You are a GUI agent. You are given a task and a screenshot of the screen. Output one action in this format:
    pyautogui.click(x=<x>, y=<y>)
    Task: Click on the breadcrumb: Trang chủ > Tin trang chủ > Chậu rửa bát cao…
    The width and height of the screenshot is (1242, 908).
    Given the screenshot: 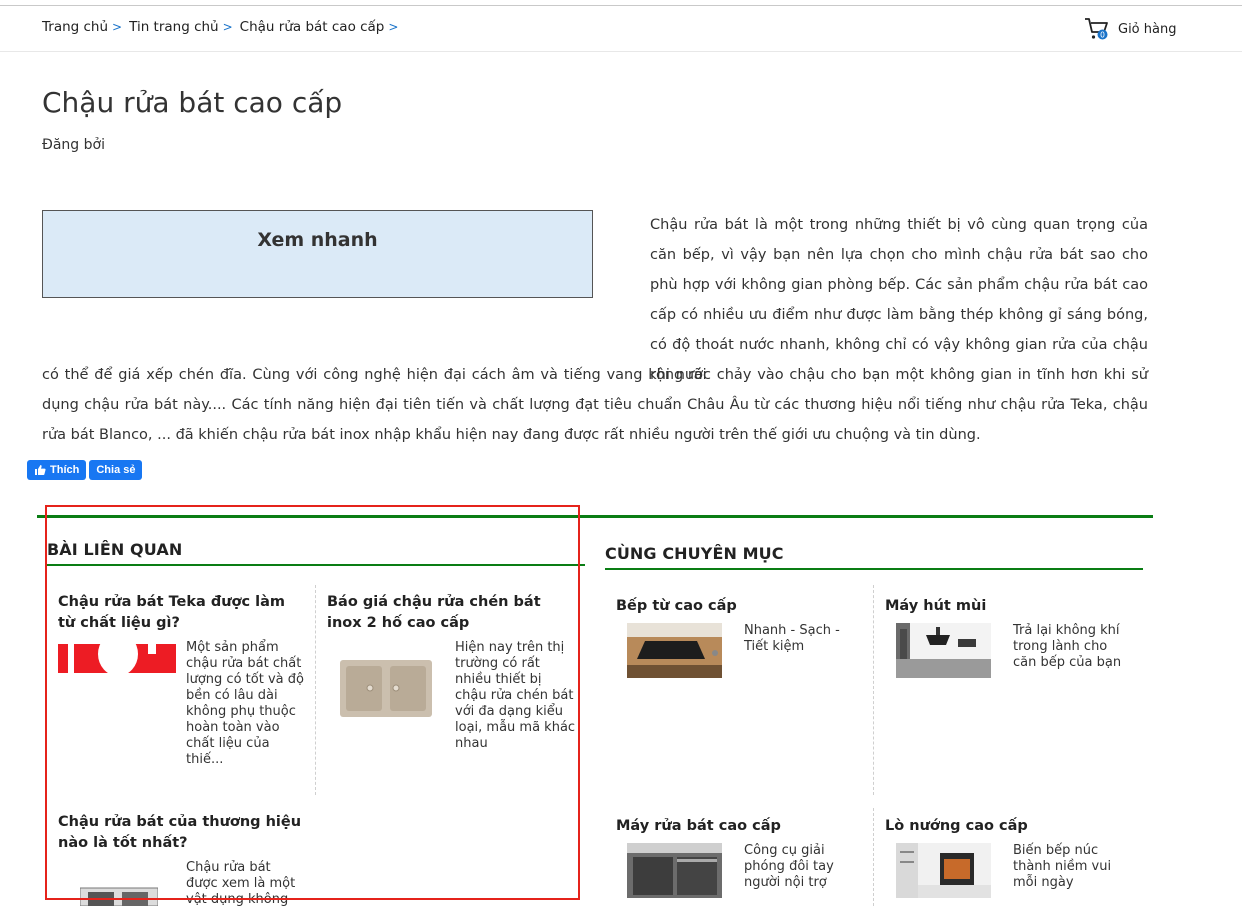 What is the action you would take?
    pyautogui.click(x=223, y=27)
    